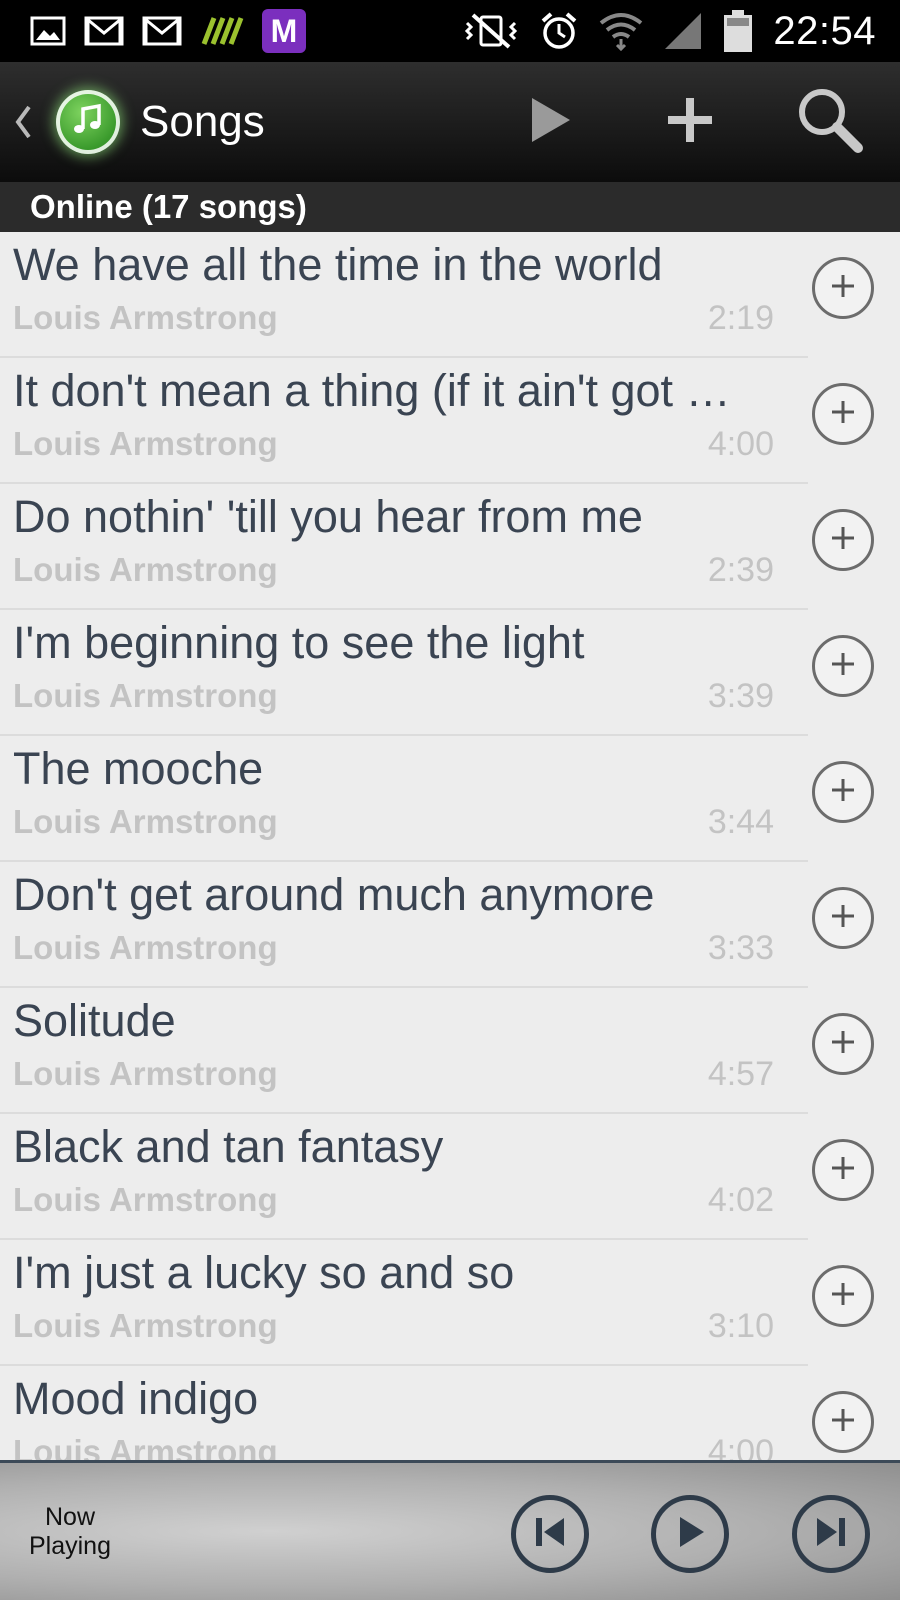 This screenshot has height=1600, width=900. What do you see at coordinates (740, 1326) in the screenshot?
I see `song-duration: 3:10` at bounding box center [740, 1326].